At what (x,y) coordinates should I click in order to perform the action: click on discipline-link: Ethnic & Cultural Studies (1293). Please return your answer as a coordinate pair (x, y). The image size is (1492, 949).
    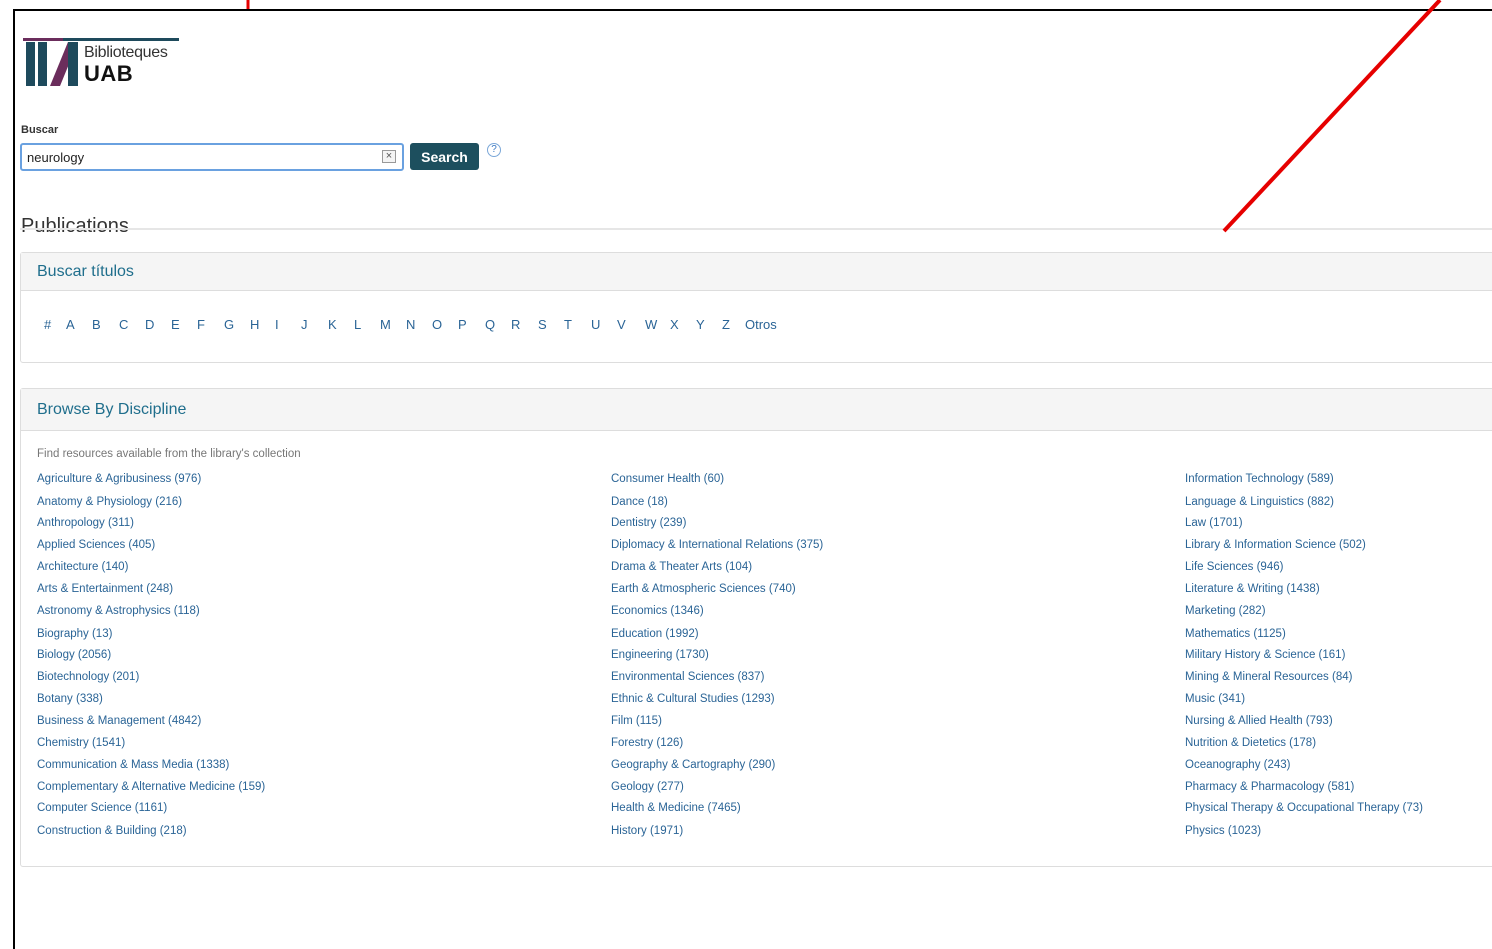
    Looking at the image, I should click on (693, 699).